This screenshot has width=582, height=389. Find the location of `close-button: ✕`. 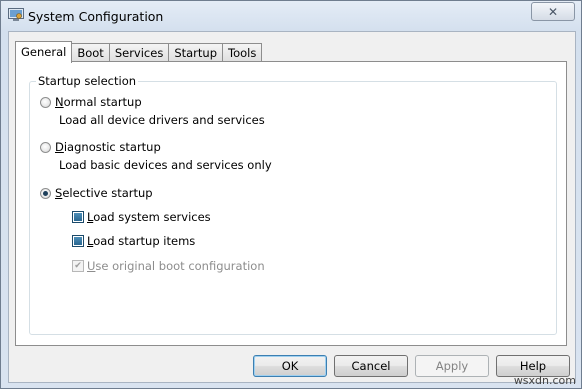

close-button: ✕ is located at coordinates (553, 11).